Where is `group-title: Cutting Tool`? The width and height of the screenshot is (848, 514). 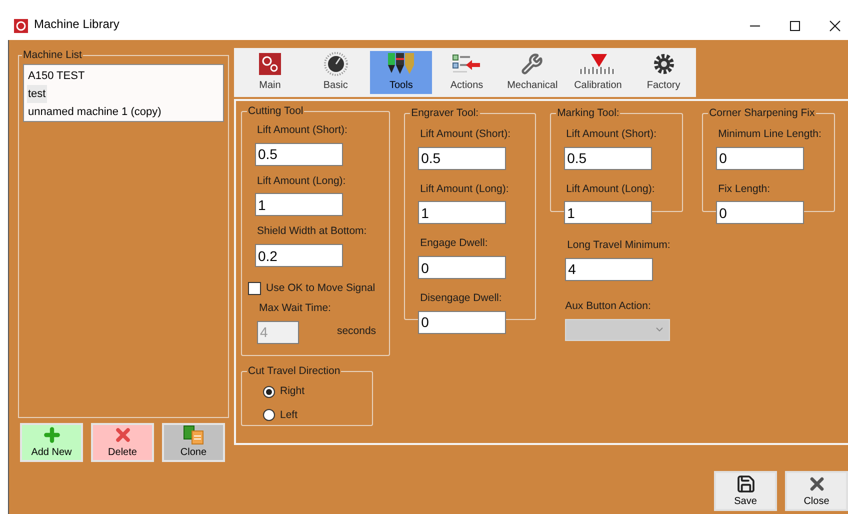
group-title: Cutting Tool is located at coordinates (275, 111).